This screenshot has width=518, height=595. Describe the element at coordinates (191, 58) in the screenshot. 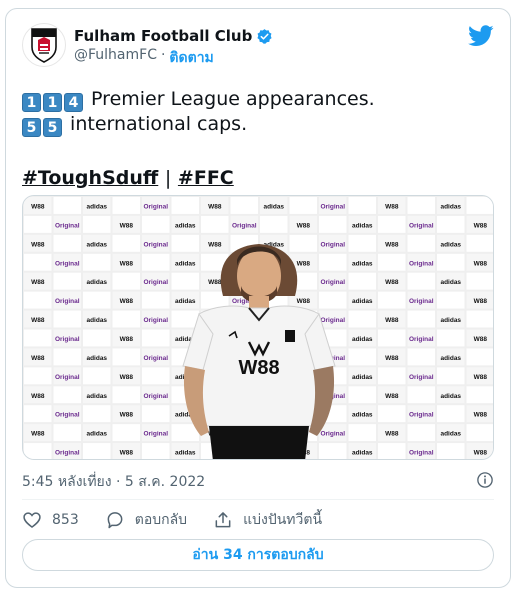

I see `follow-link: ติดตาม` at that location.